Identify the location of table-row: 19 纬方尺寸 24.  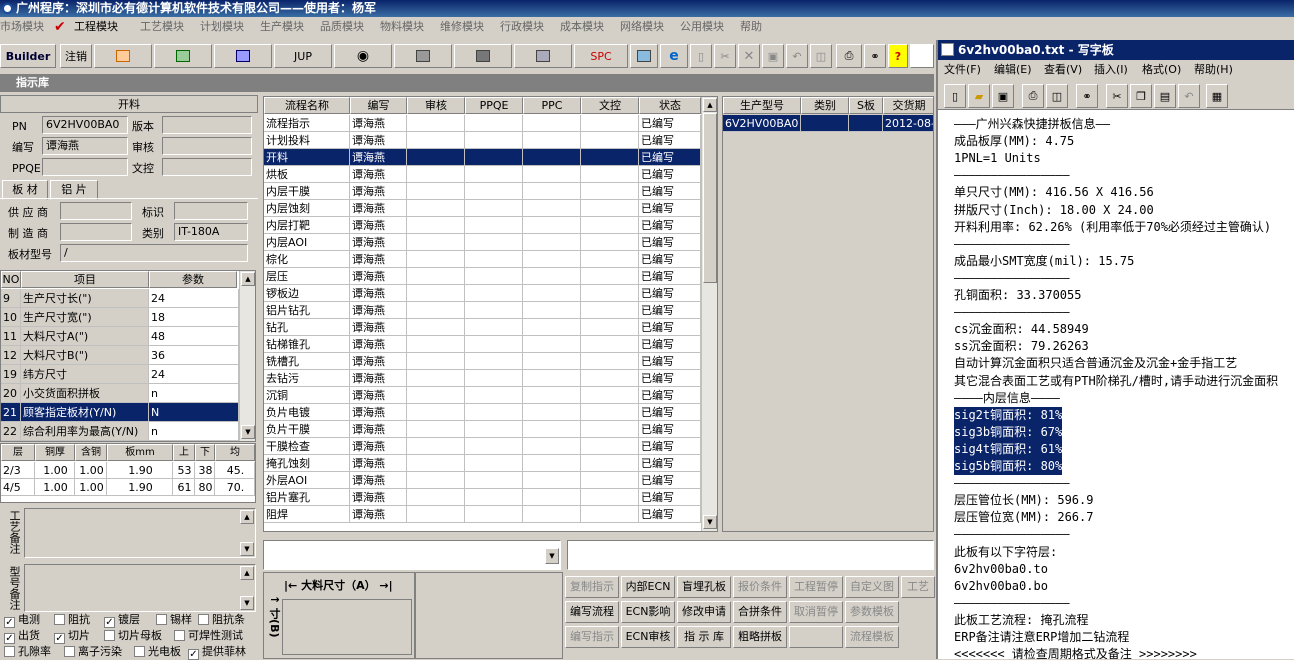
(120, 374).